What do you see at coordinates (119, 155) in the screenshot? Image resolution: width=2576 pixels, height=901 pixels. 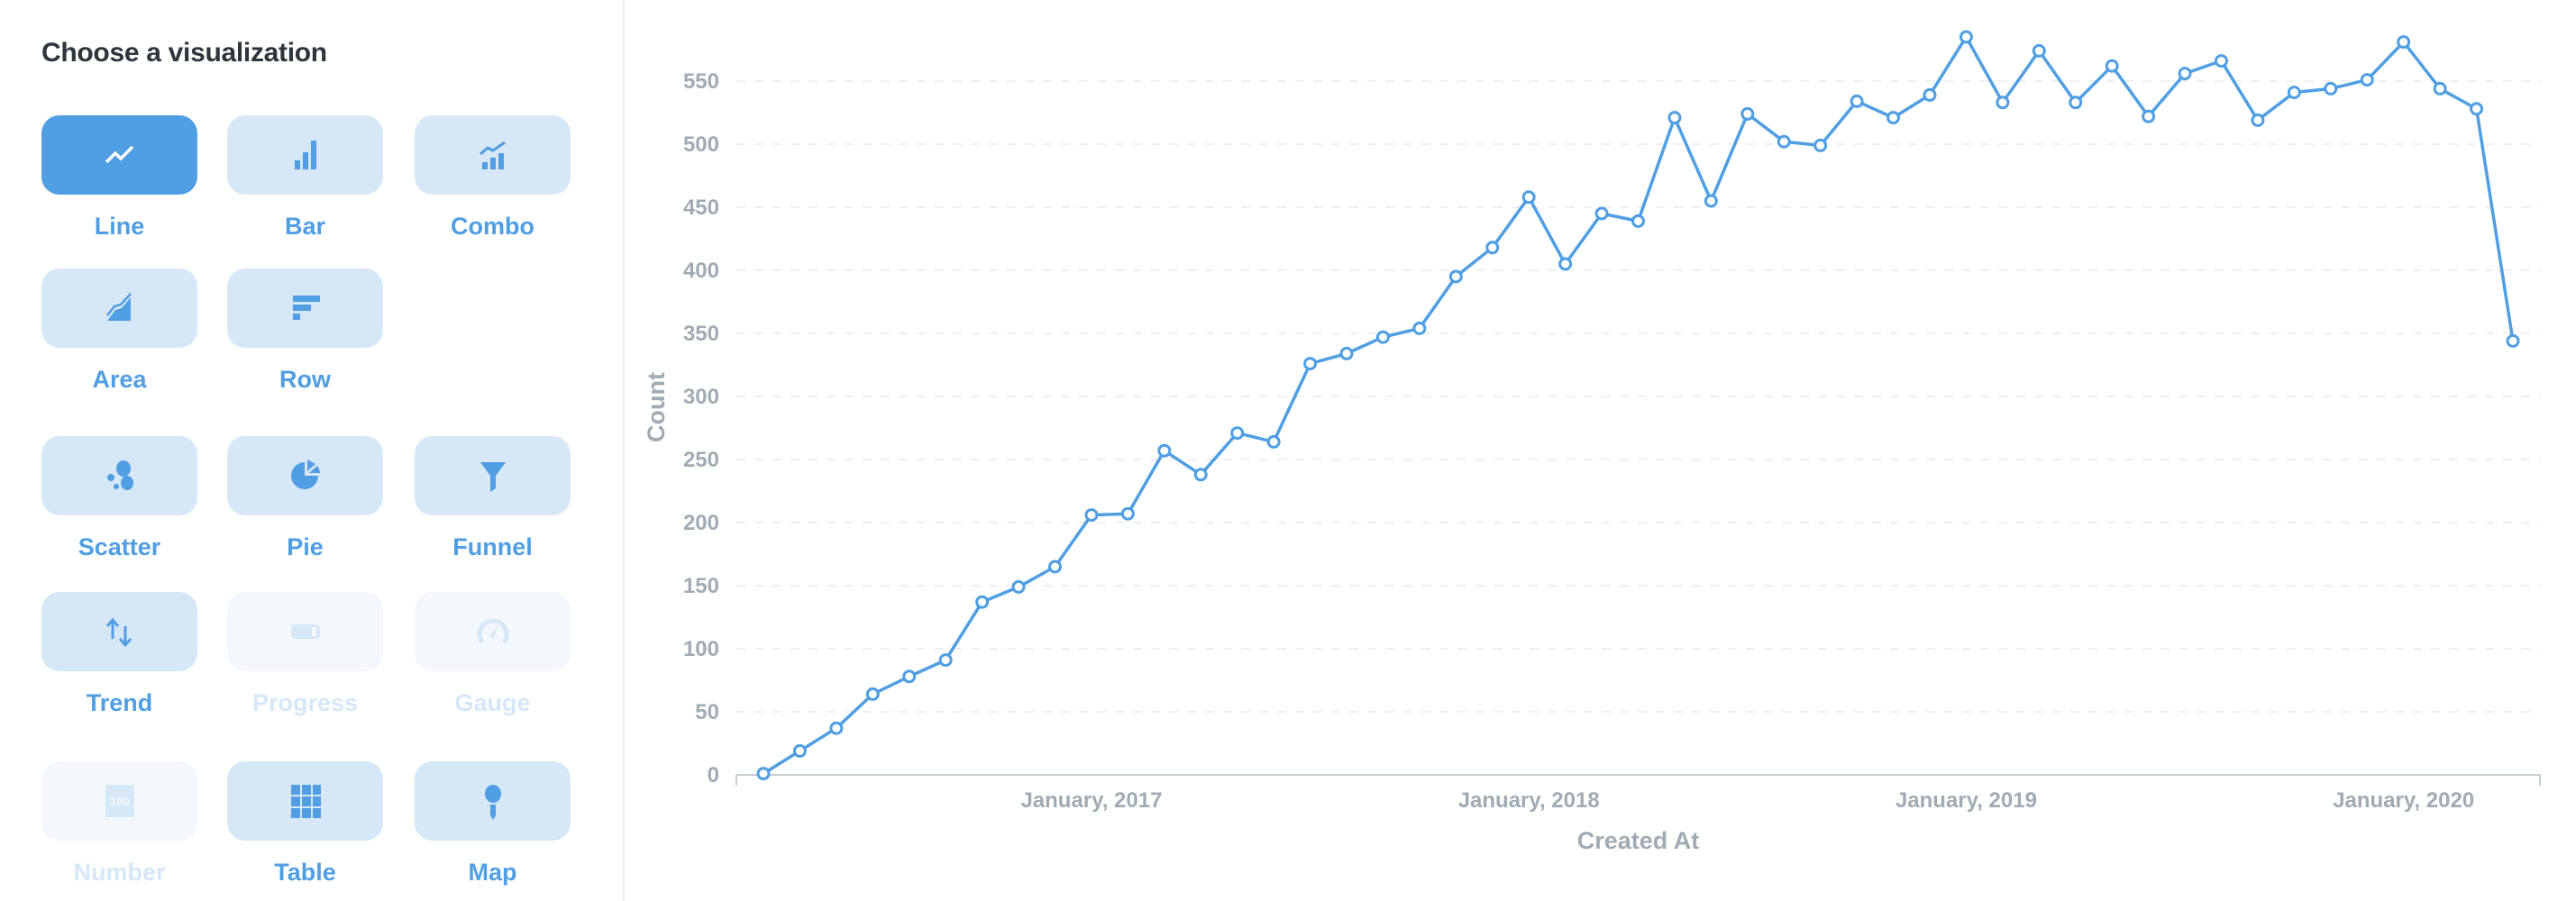 I see `viz-tile-line` at bounding box center [119, 155].